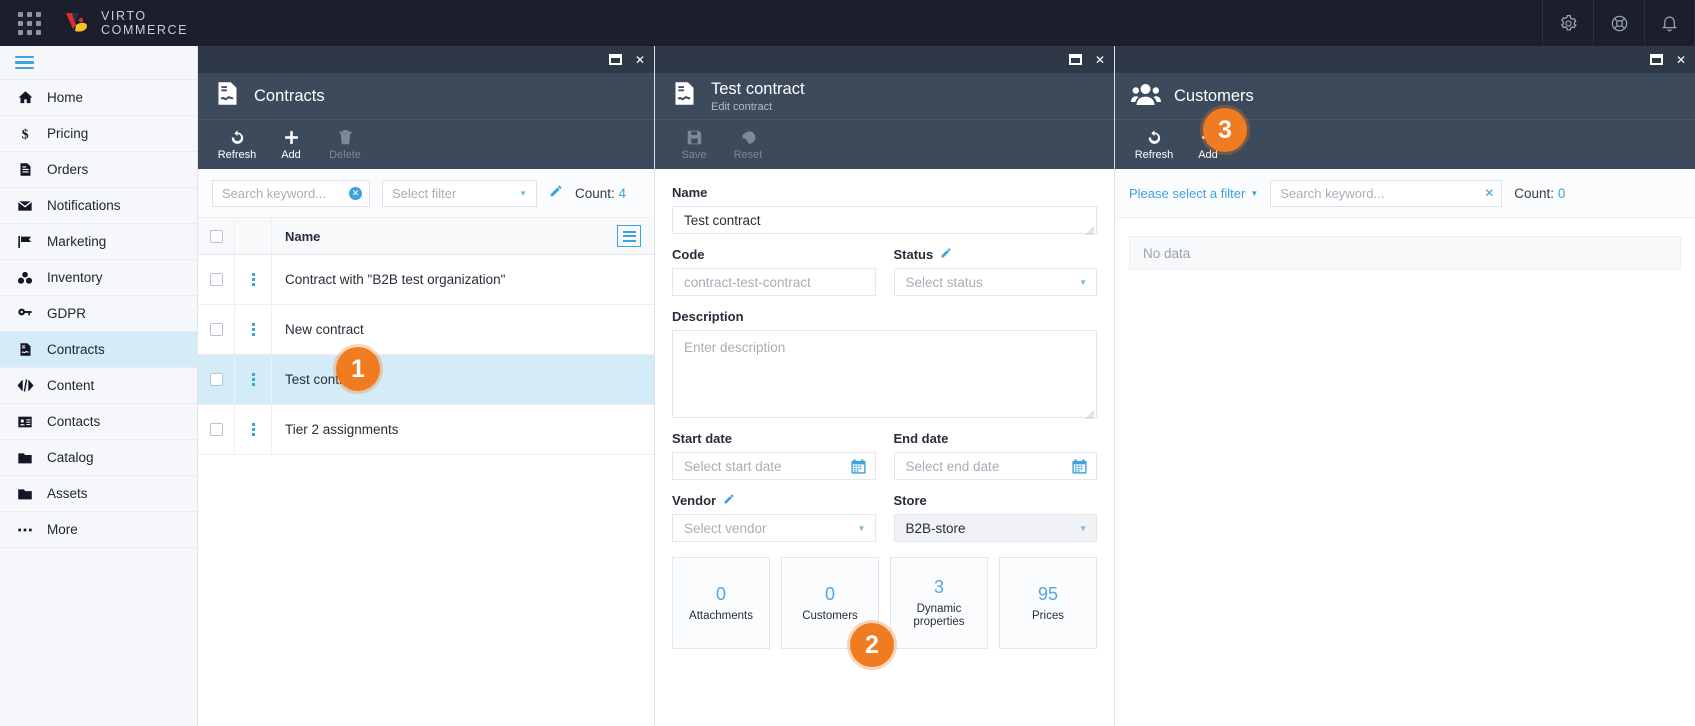  I want to click on apps-grid-icon, so click(29, 23).